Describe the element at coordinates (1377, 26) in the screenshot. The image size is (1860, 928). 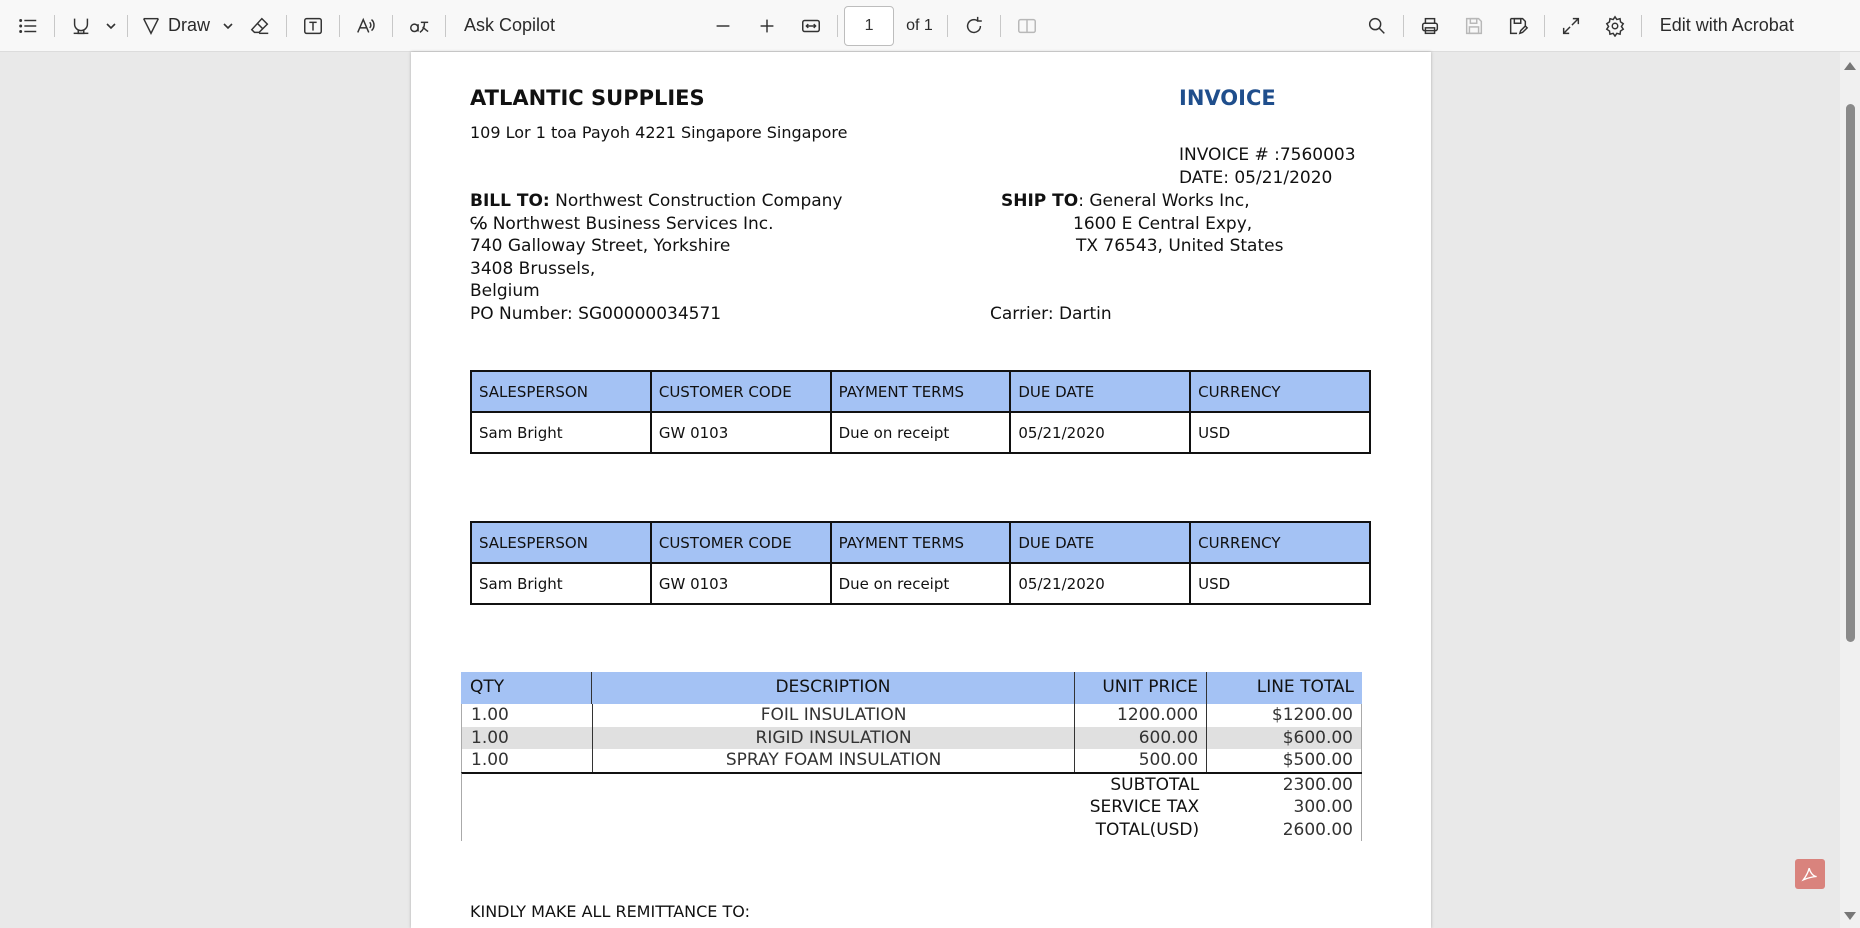
I see `search-button` at that location.